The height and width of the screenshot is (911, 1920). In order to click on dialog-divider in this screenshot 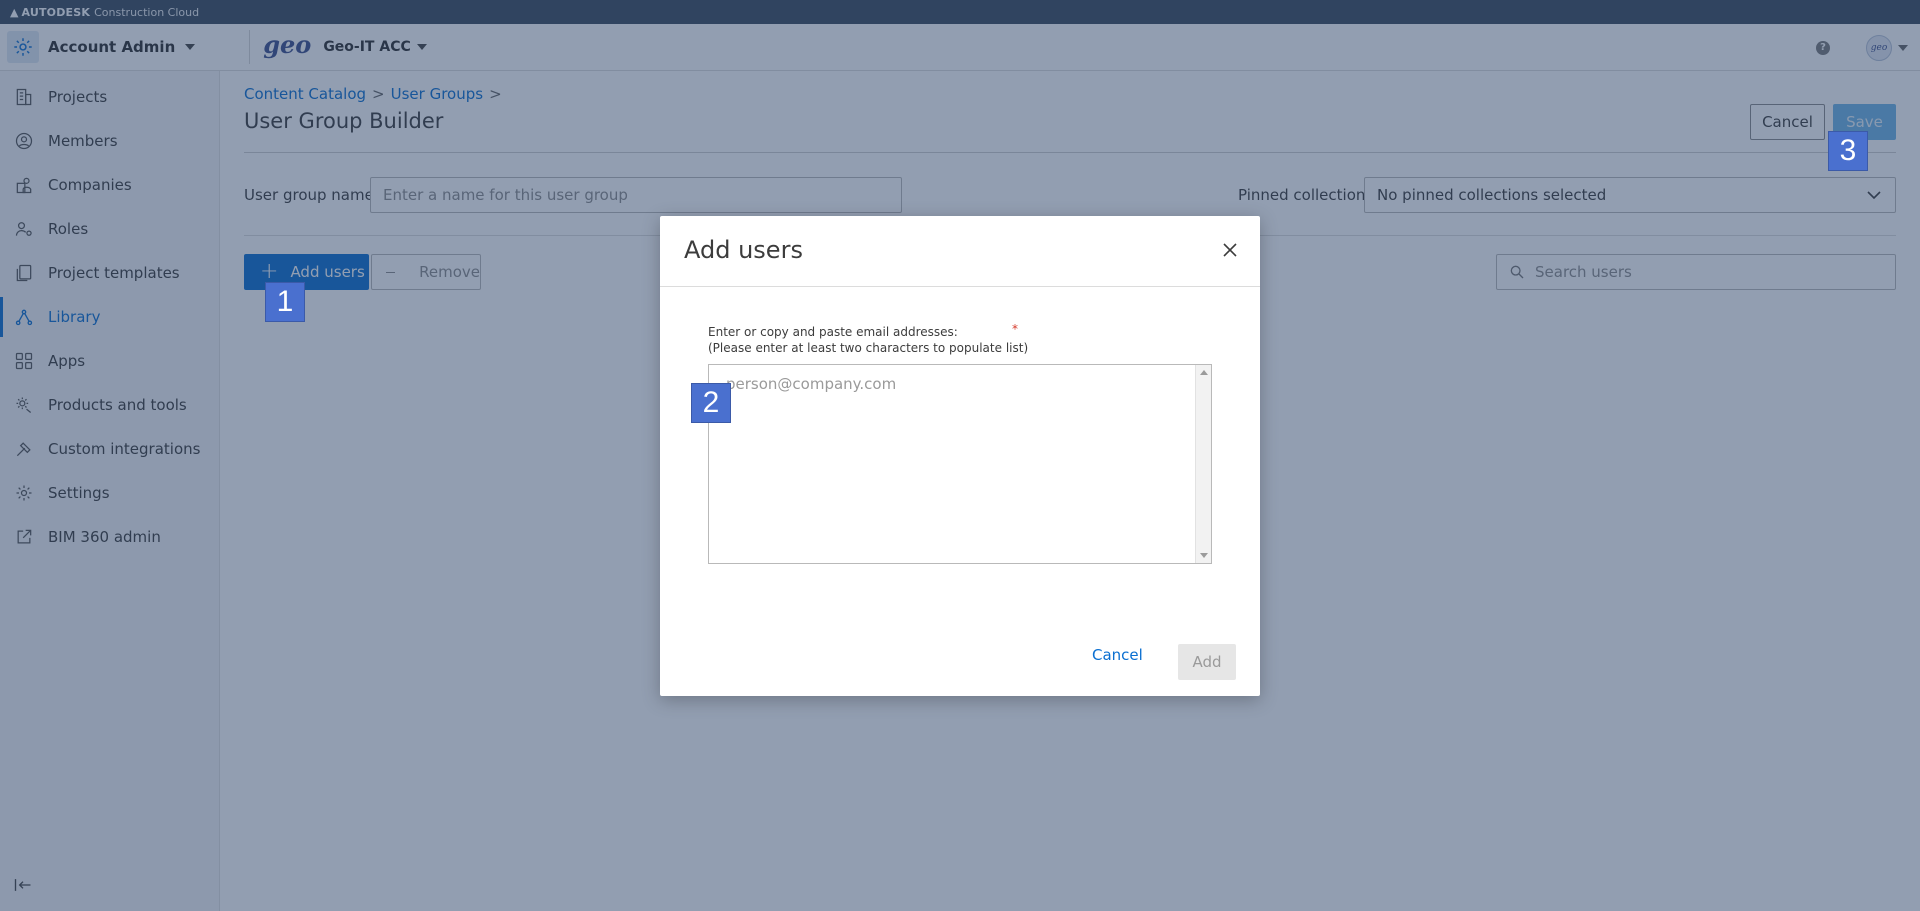, I will do `click(960, 286)`.